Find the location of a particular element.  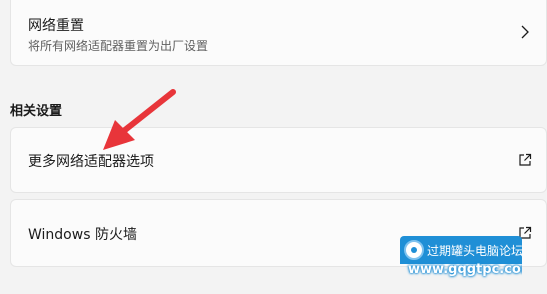

chevron-right-icon is located at coordinates (525, 32).